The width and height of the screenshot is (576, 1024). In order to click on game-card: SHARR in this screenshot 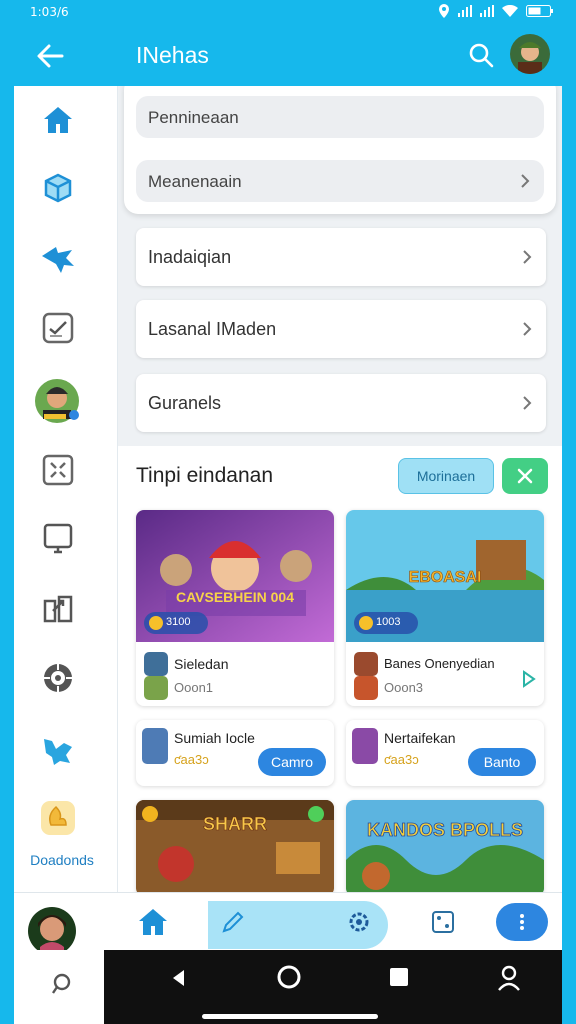, I will do `click(235, 846)`.